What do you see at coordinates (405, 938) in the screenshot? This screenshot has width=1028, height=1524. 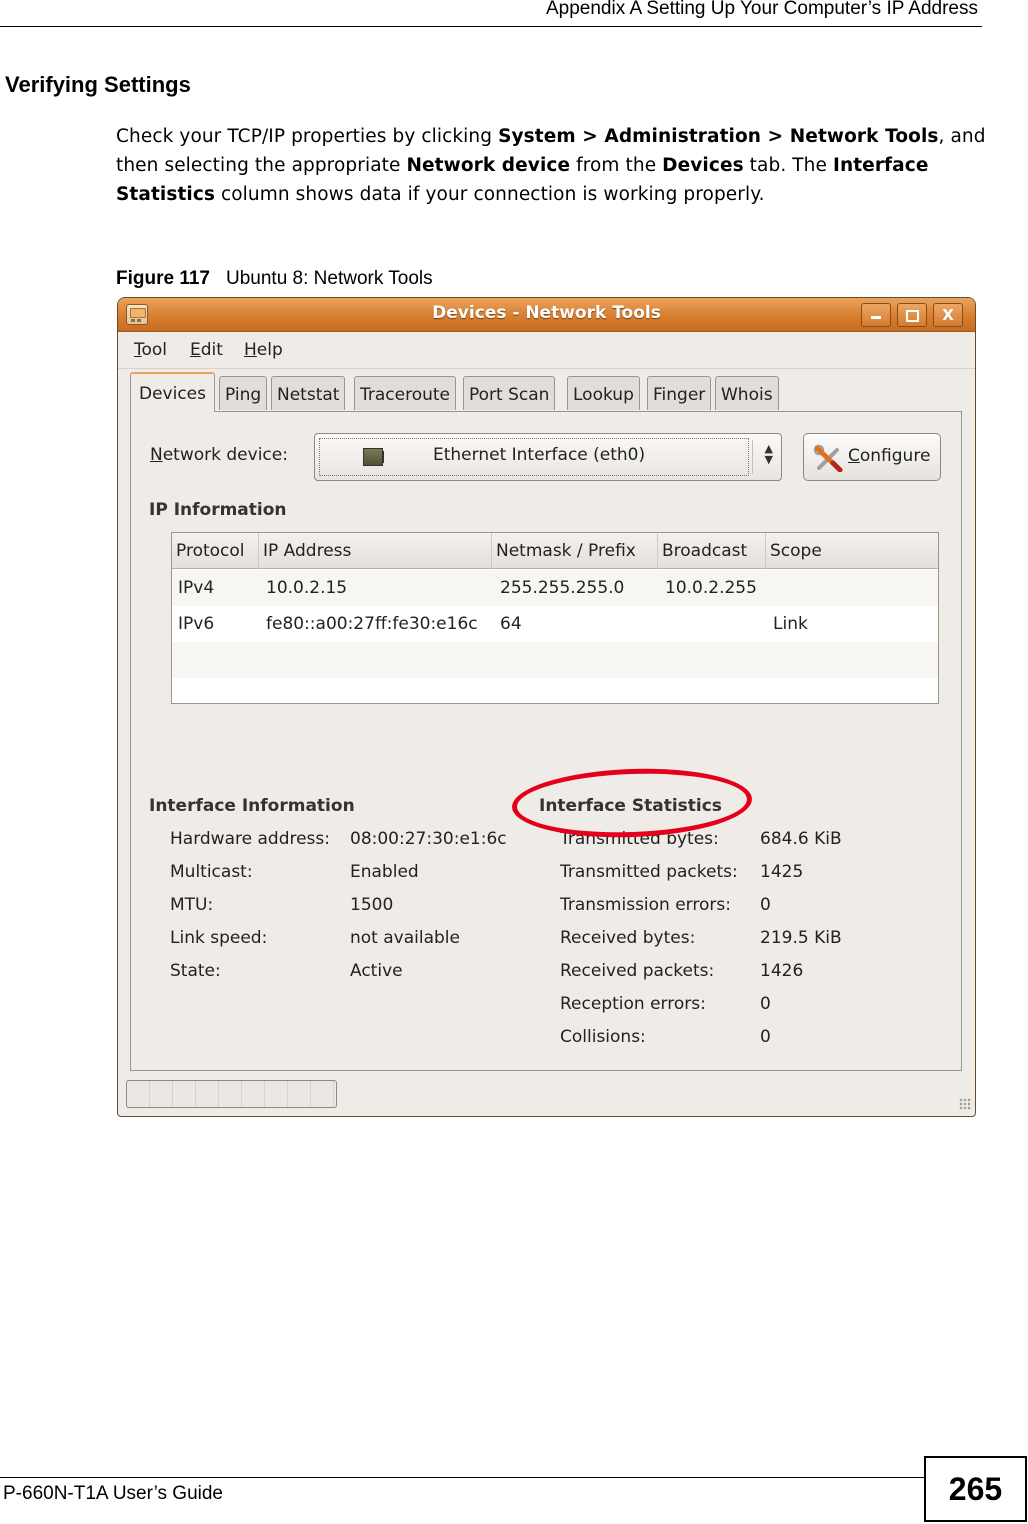 I see `link-speed-value: not available` at bounding box center [405, 938].